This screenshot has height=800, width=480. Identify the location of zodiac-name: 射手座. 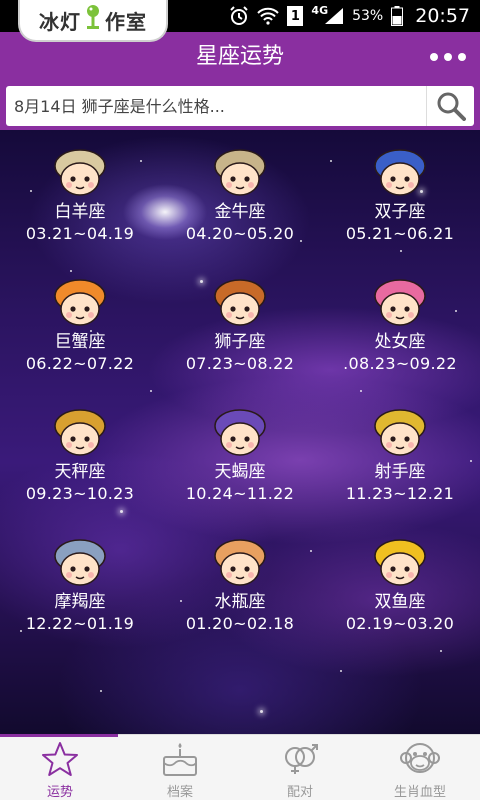
(400, 472).